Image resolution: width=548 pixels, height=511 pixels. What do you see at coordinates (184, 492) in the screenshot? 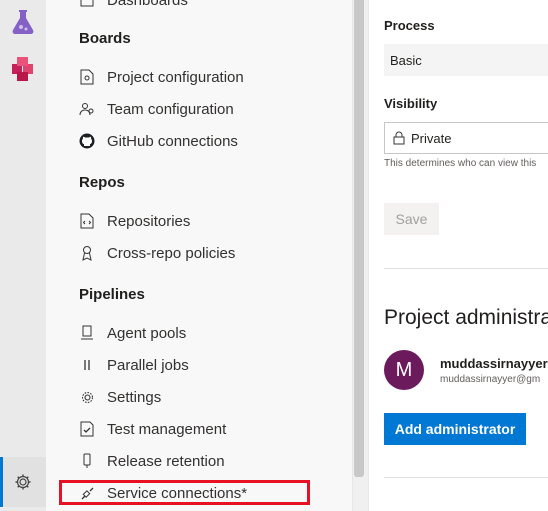
I see `highlight-box` at bounding box center [184, 492].